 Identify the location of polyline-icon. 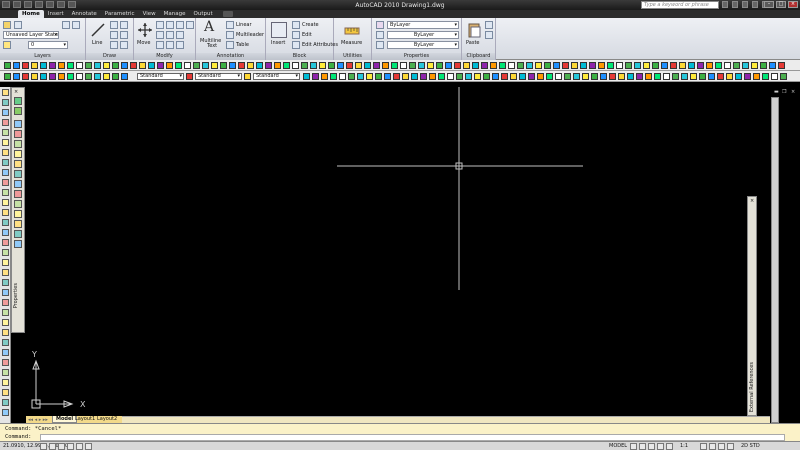
(114, 25).